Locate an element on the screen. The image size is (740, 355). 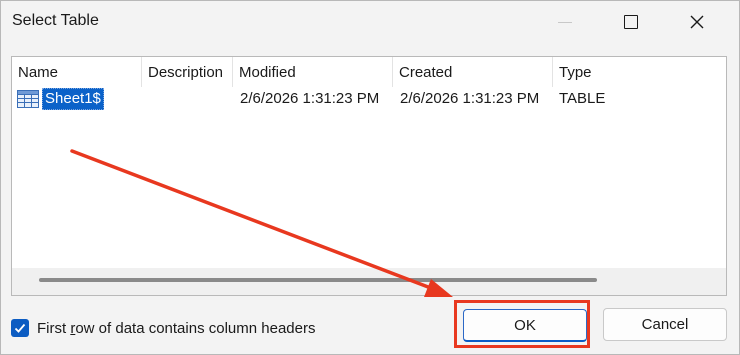
modified-cell: 2/6/2026 1:31:23 PM is located at coordinates (310, 98).